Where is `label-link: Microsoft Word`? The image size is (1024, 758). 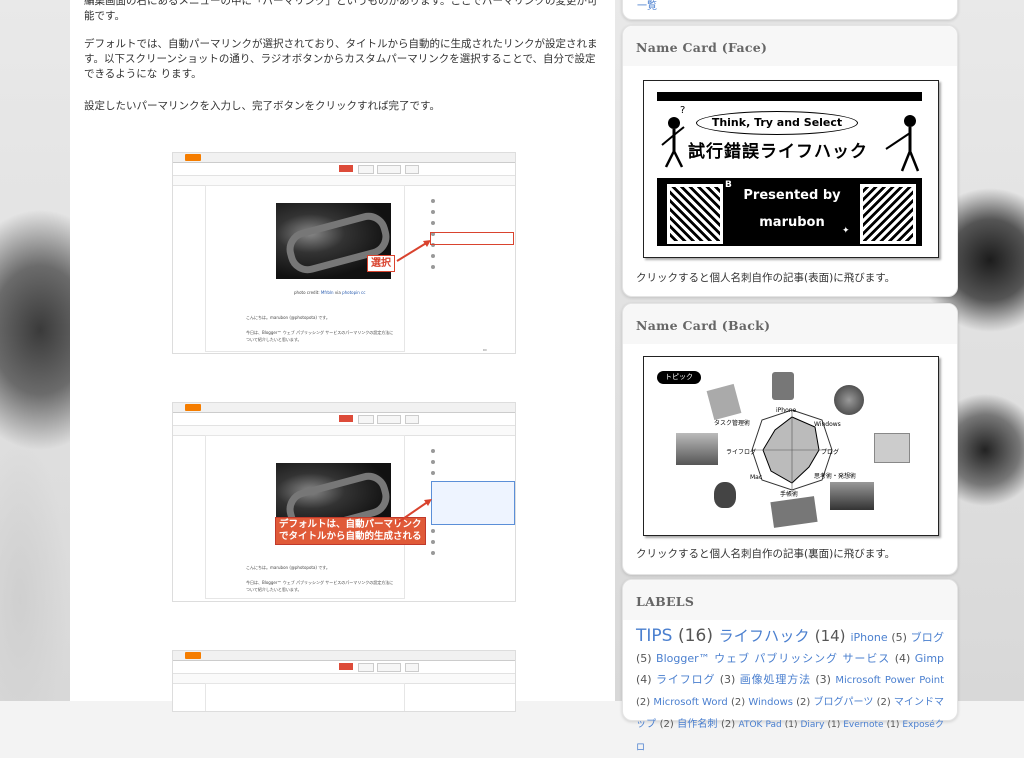 label-link: Microsoft Word is located at coordinates (690, 702).